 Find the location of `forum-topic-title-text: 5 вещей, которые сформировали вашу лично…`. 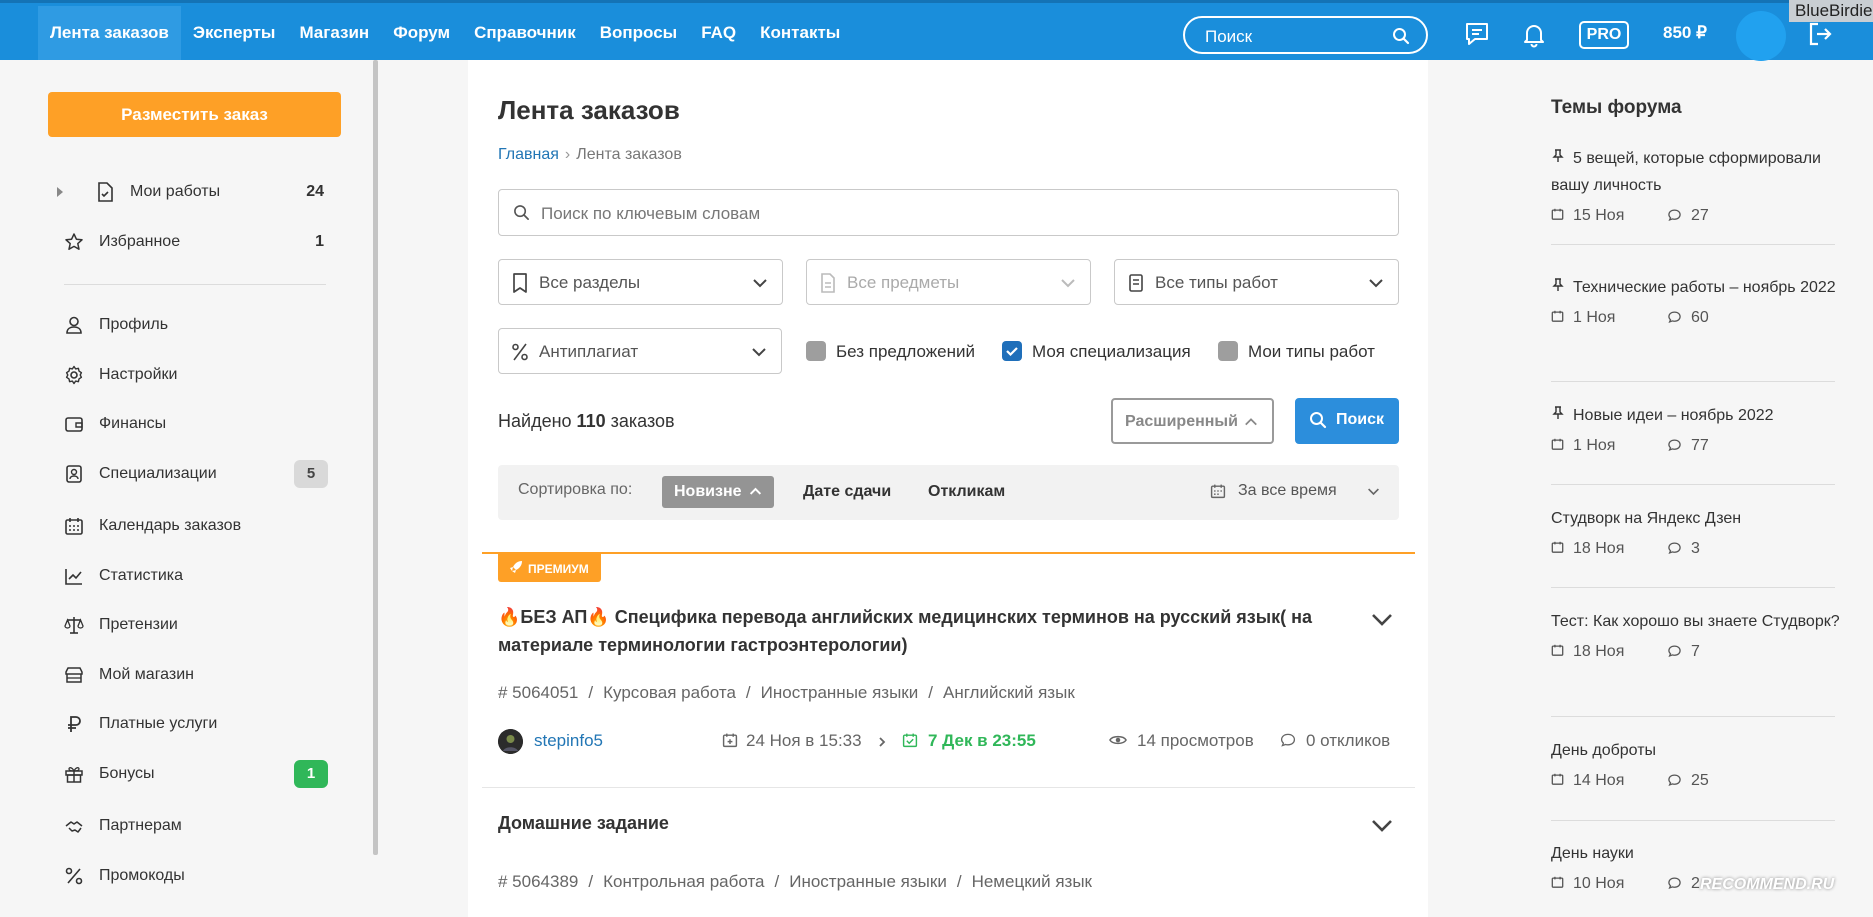

forum-topic-title-text: 5 вещей, которые сформировали вашу лично… is located at coordinates (1686, 172).